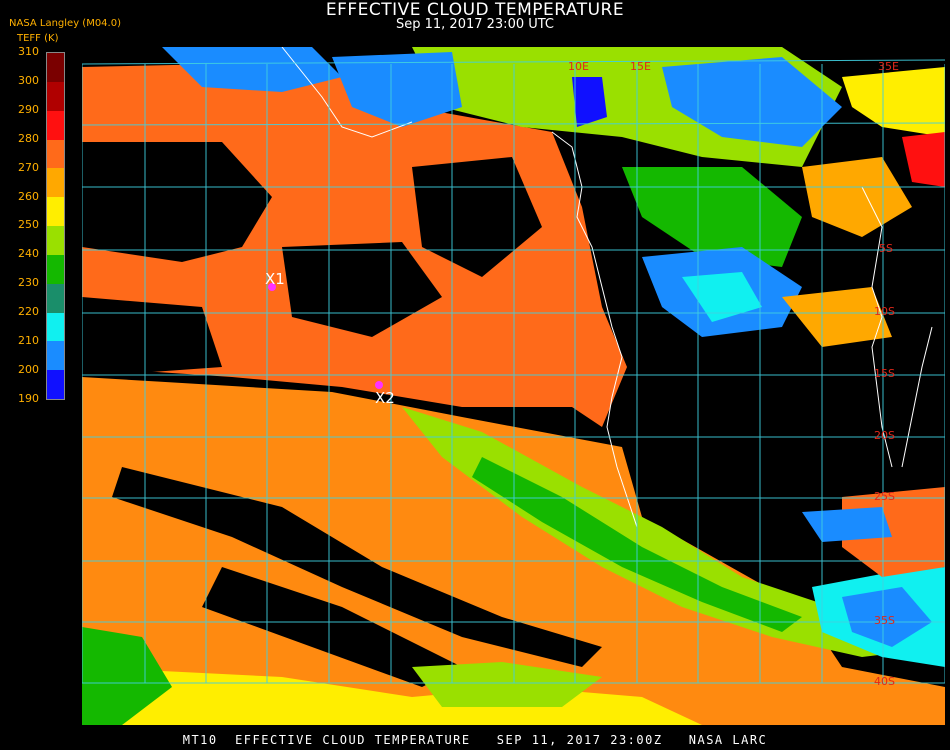 The width and height of the screenshot is (950, 750). Describe the element at coordinates (578, 66) in the screenshot. I see `lon-label-10e: 10E` at that location.